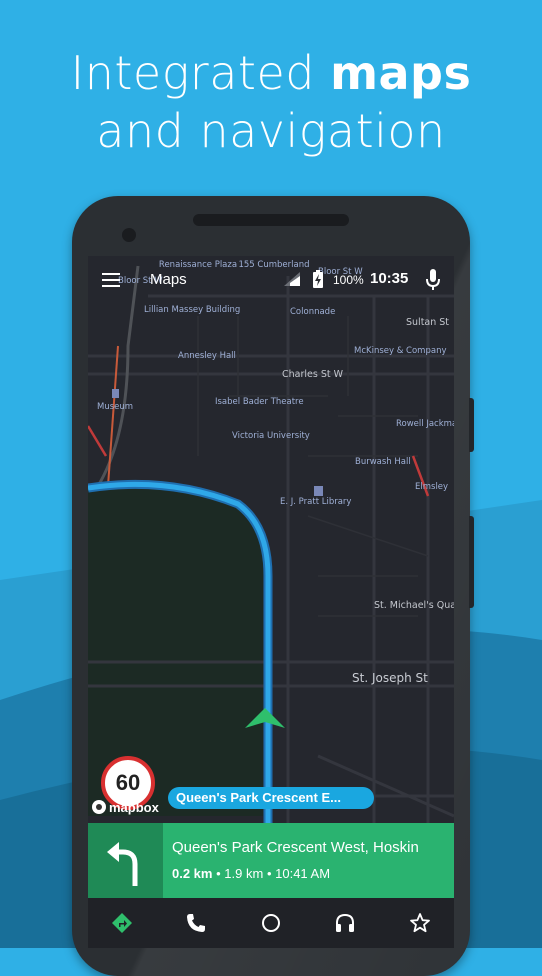  Describe the element at coordinates (427, 322) in the screenshot. I see `map-label-sultan: Sultan St` at that location.